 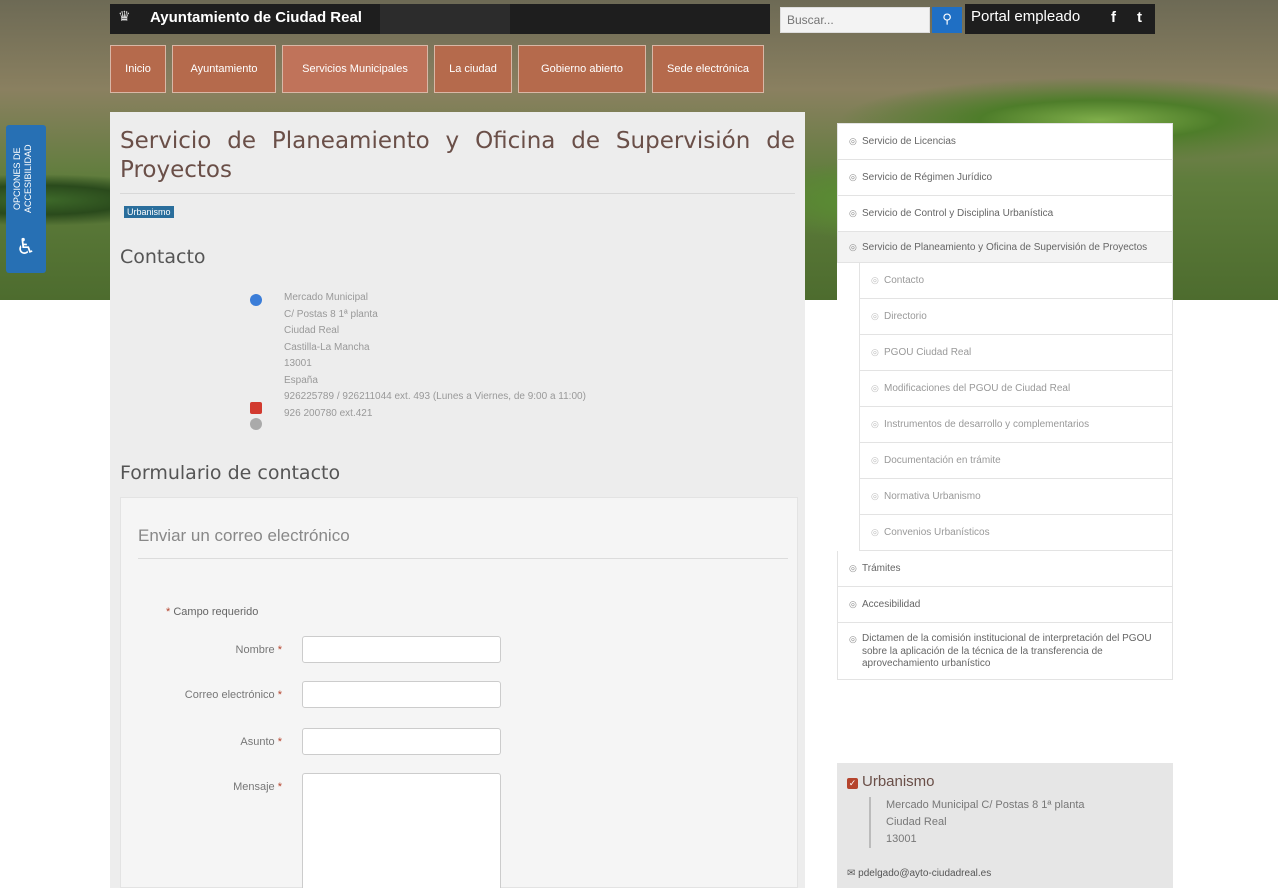 What do you see at coordinates (1016, 281) in the screenshot?
I see `sidebar-subitem-contacto: ◎ Contacto` at bounding box center [1016, 281].